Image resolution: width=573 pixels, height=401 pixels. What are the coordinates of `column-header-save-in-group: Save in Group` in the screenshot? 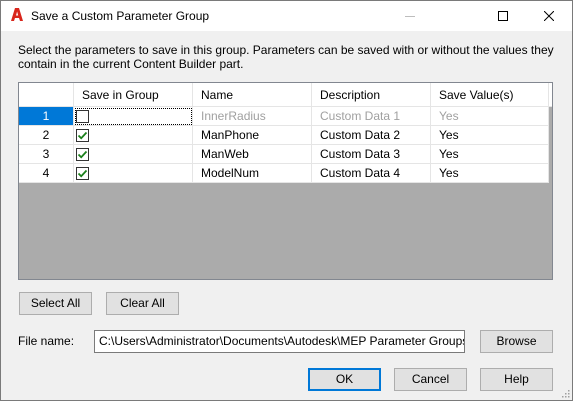 It's located at (133, 95).